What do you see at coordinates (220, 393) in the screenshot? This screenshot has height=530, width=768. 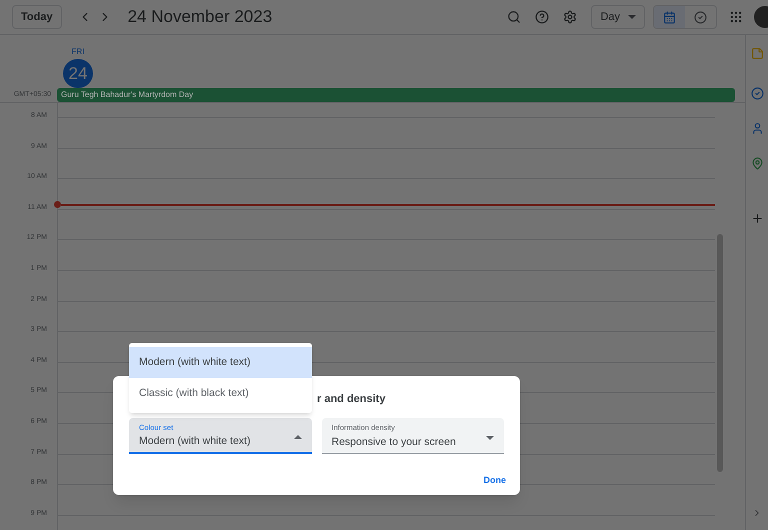 I see `menu-item: Classic (with black text)` at bounding box center [220, 393].